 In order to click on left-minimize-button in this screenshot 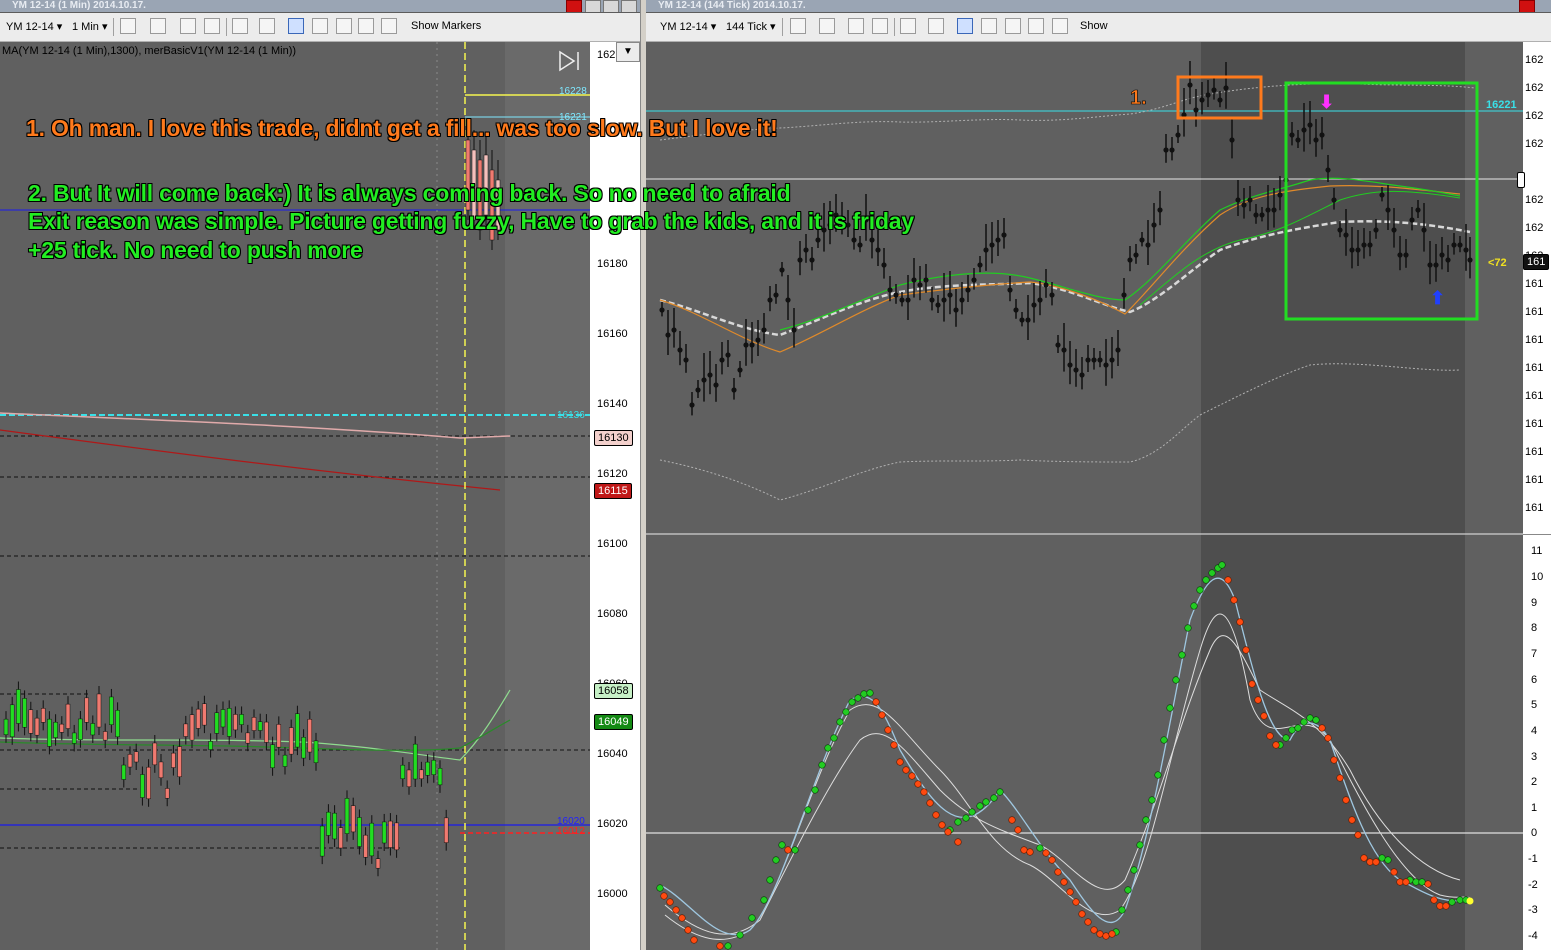, I will do `click(593, 6)`.